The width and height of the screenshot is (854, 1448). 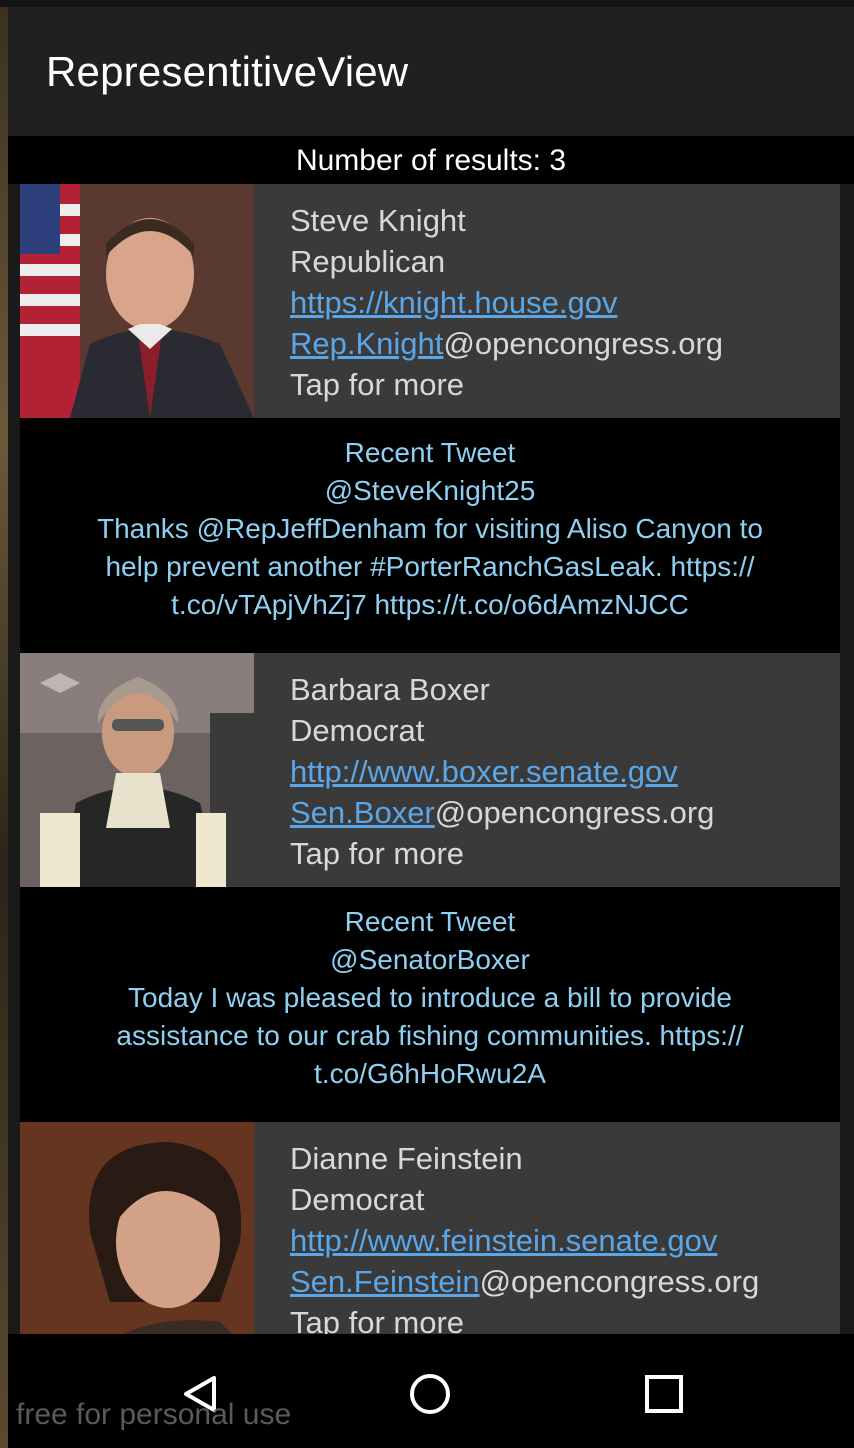 What do you see at coordinates (431, 71) in the screenshot?
I see `app-bar: RepresentitiveView` at bounding box center [431, 71].